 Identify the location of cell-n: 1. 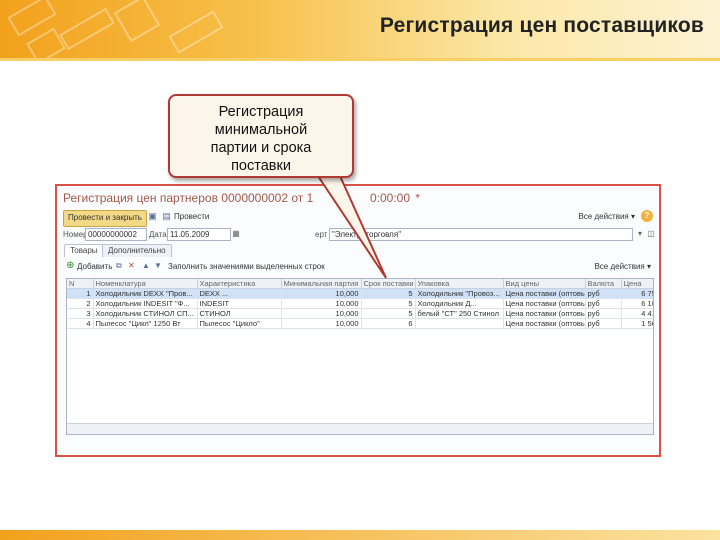
(80, 293).